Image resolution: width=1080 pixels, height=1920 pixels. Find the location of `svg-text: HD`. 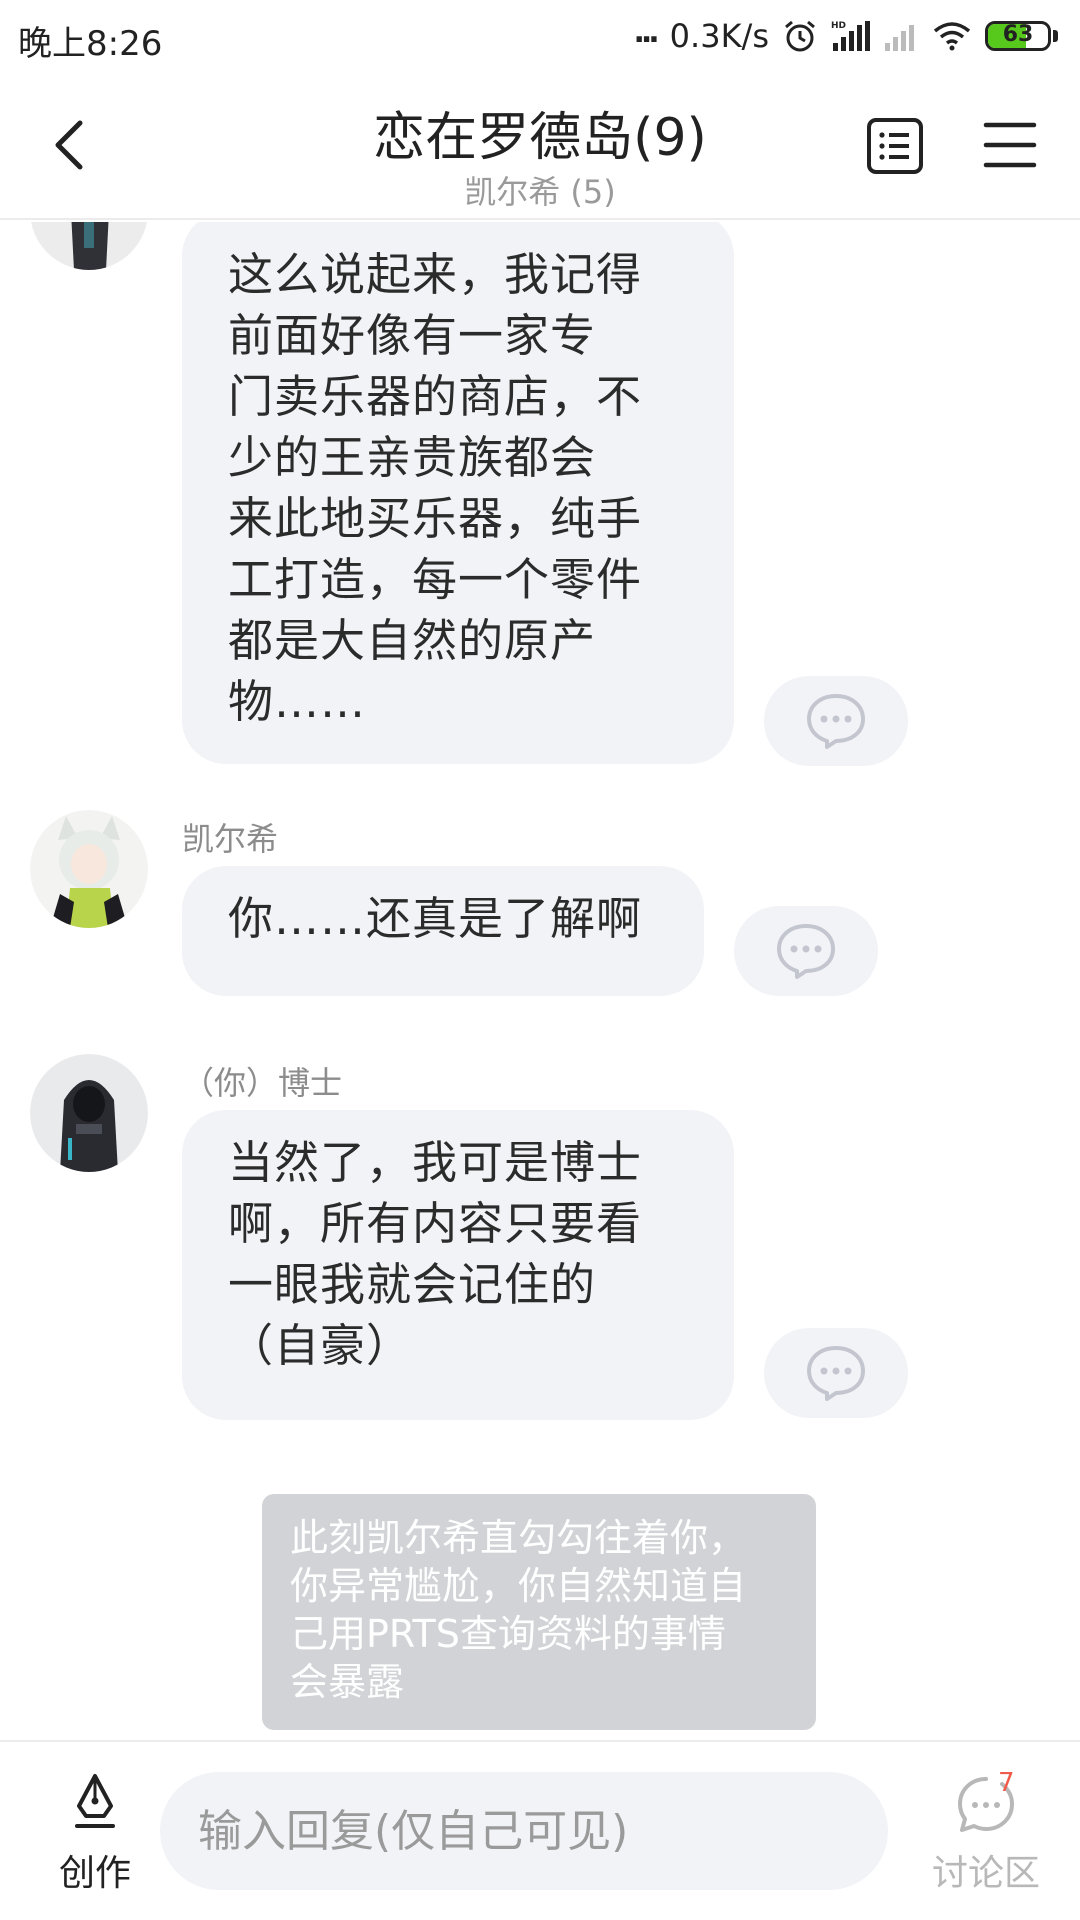

svg-text: HD is located at coordinates (838, 26).